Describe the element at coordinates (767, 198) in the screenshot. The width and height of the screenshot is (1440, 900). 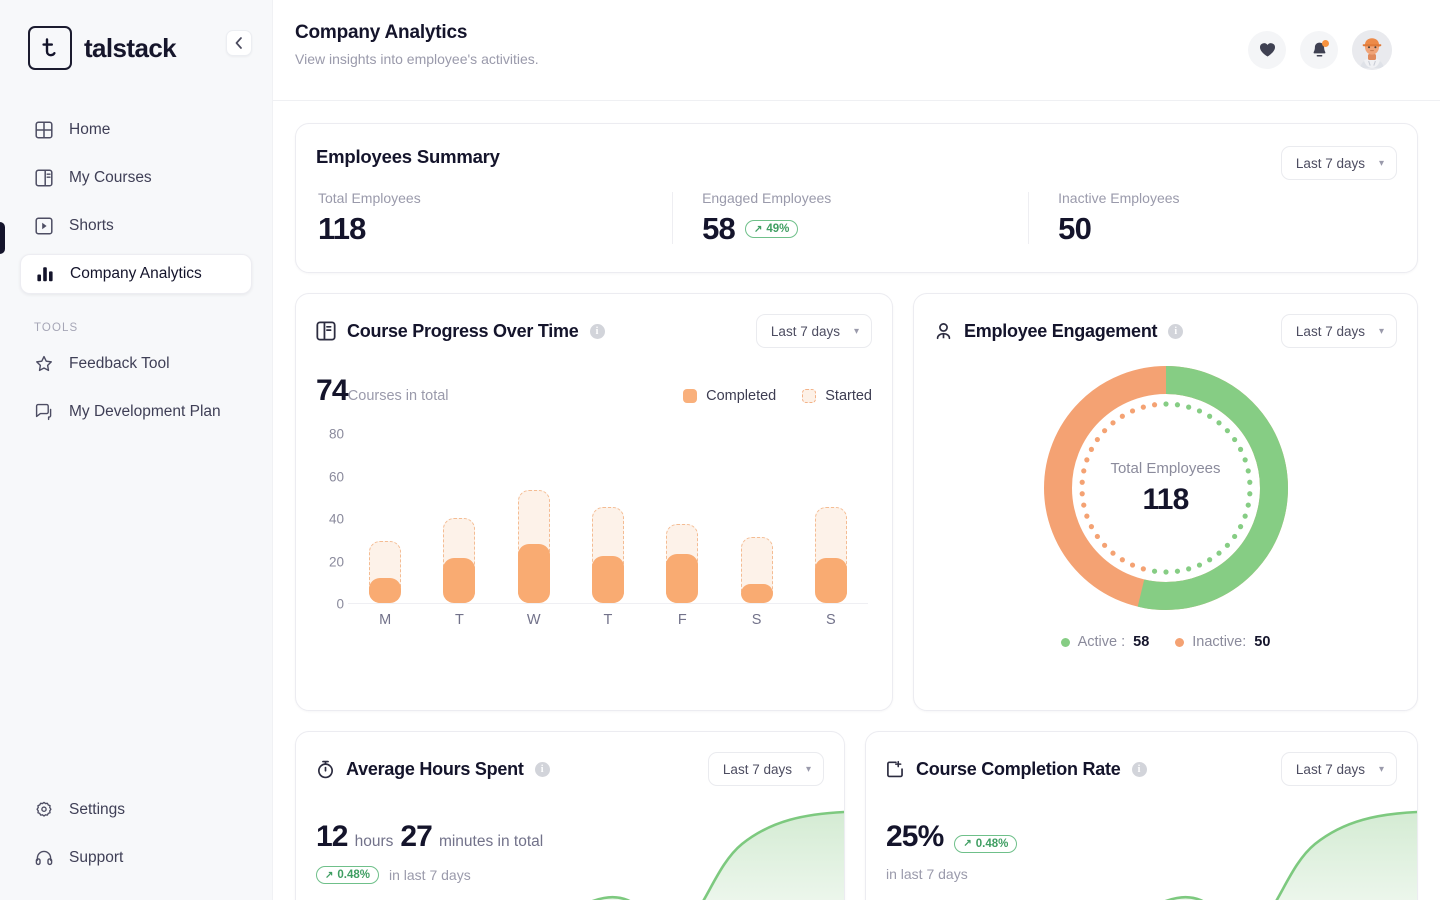
I see `stat-label: Engaged Employees` at that location.